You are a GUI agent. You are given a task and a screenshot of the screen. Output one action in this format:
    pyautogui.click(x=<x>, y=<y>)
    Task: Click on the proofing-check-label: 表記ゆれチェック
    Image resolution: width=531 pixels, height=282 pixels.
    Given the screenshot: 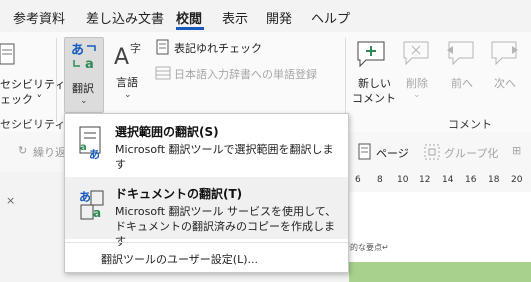 What is the action you would take?
    pyautogui.click(x=218, y=48)
    